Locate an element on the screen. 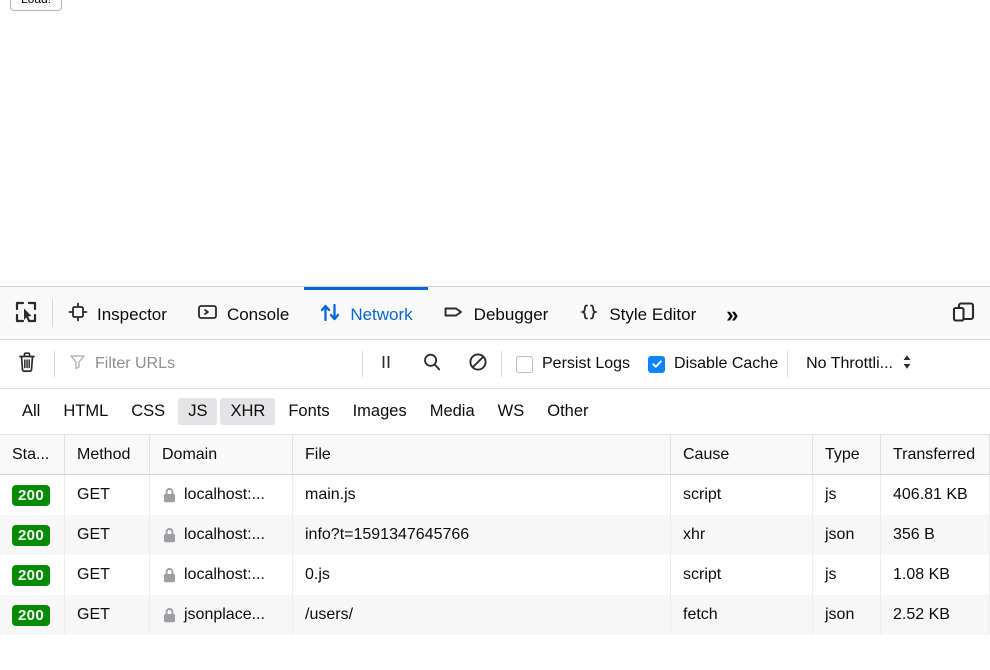 This screenshot has height=670, width=990. type-filter-html: HTML is located at coordinates (85, 411).